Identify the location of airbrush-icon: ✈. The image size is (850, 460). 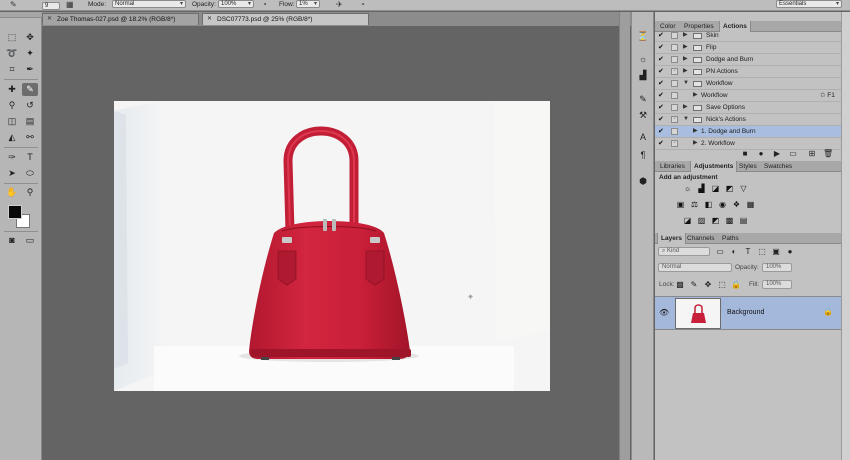
(339, 4).